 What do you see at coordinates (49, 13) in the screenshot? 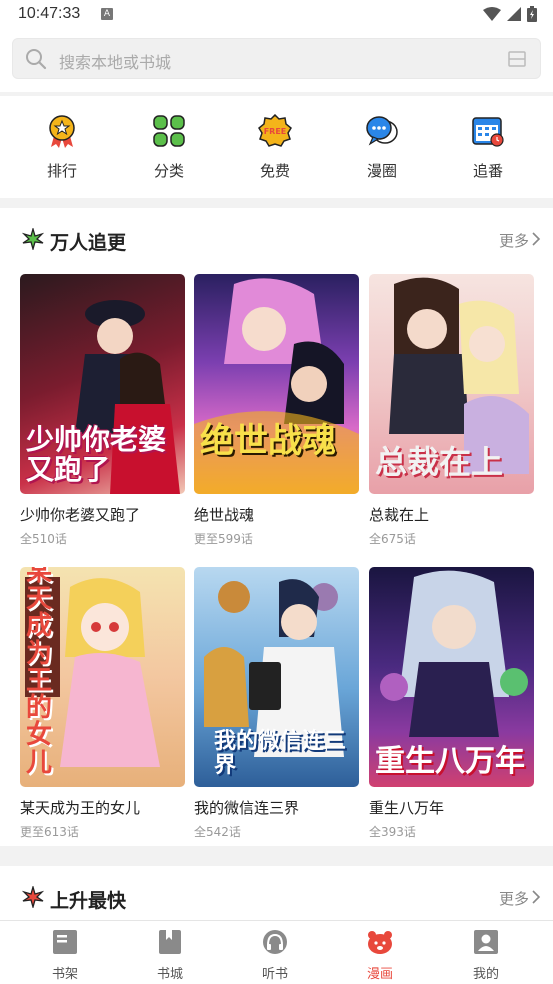
I see `status-time: 10:47:33` at bounding box center [49, 13].